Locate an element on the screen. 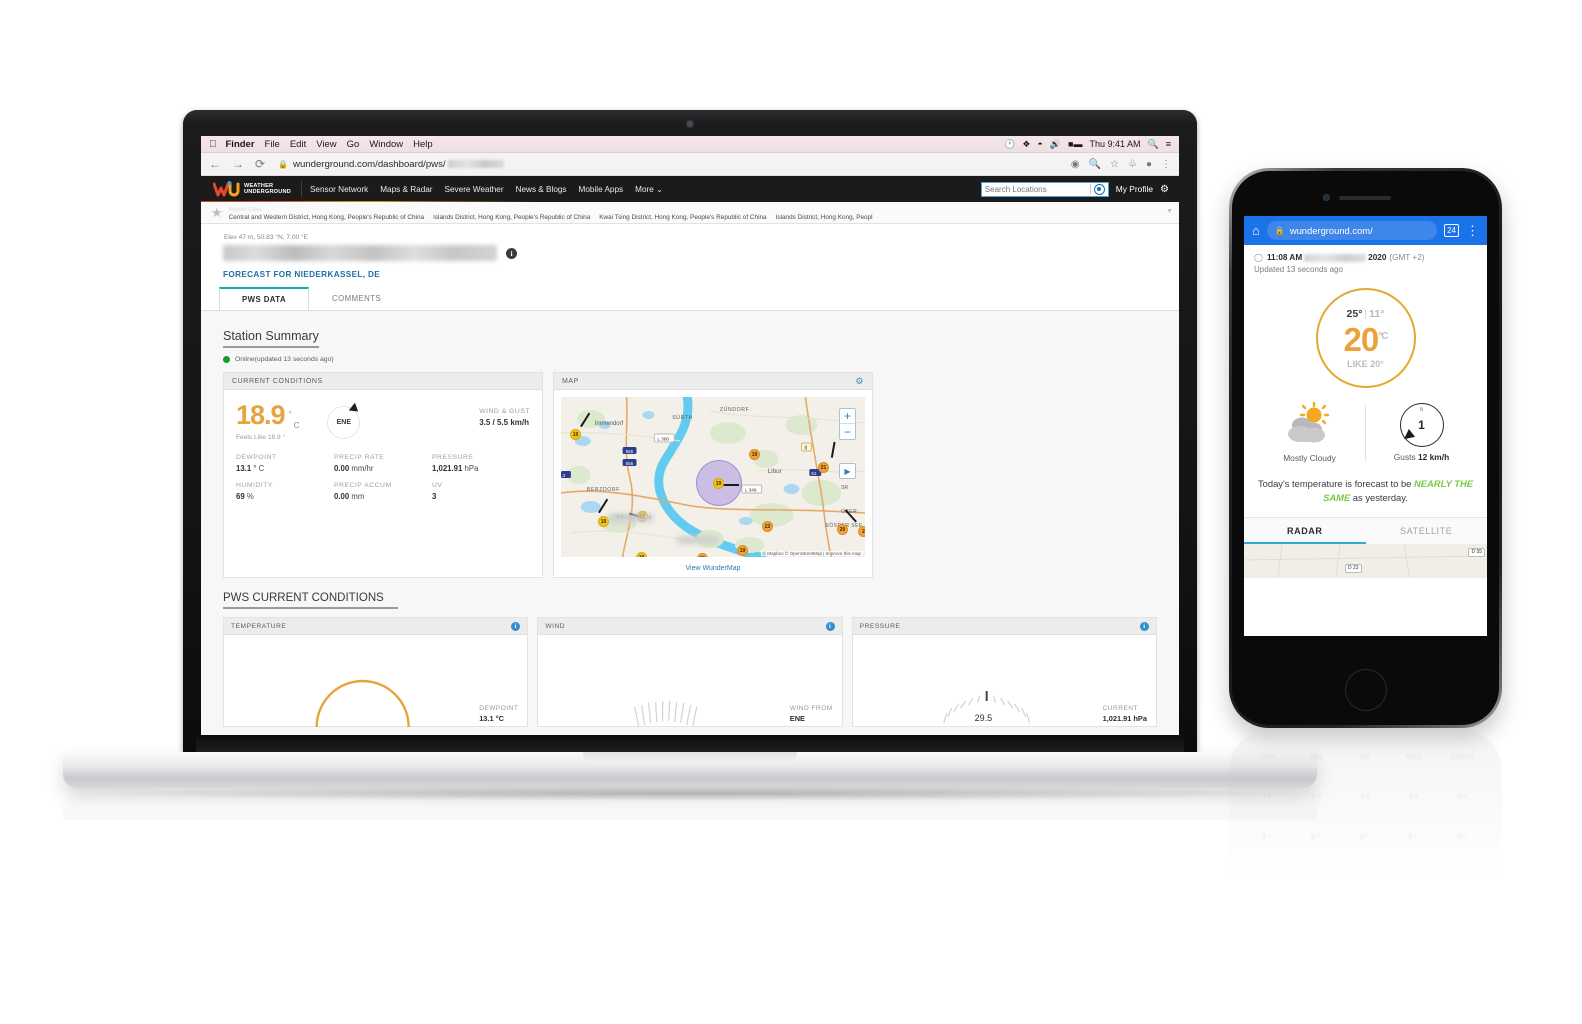 Image resolution: width=1582 pixels, height=1024 pixels. earpiece-speaker-icon is located at coordinates (1365, 198).